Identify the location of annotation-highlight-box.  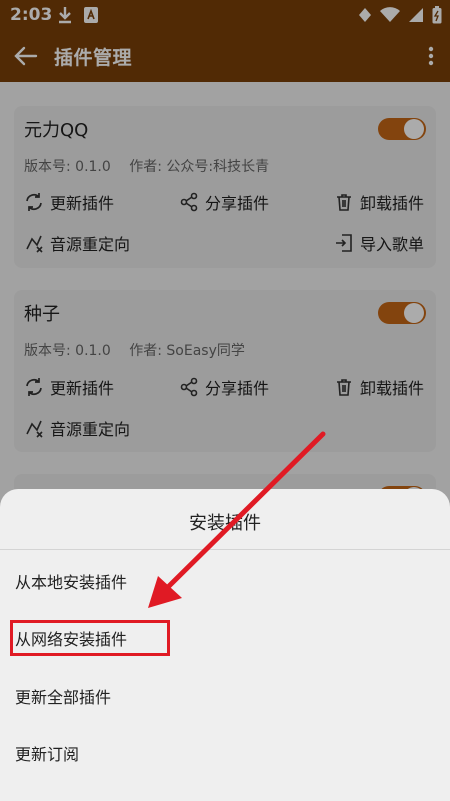
(90, 638).